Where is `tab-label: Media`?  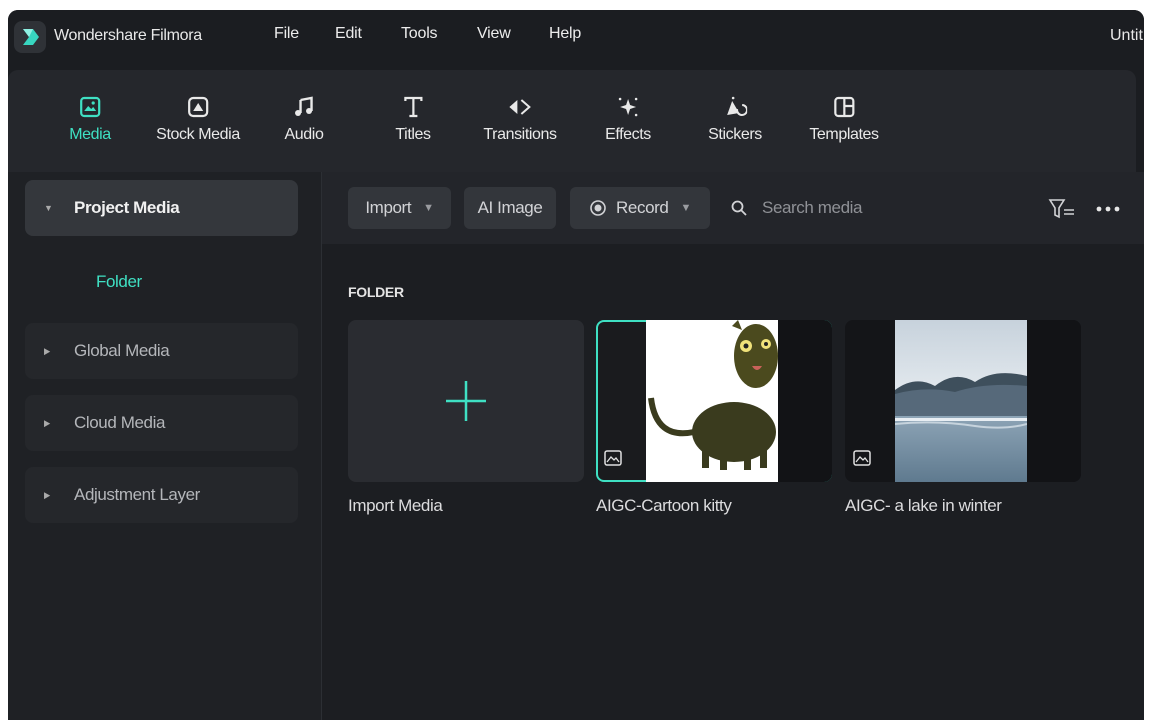 tab-label: Media is located at coordinates (90, 134).